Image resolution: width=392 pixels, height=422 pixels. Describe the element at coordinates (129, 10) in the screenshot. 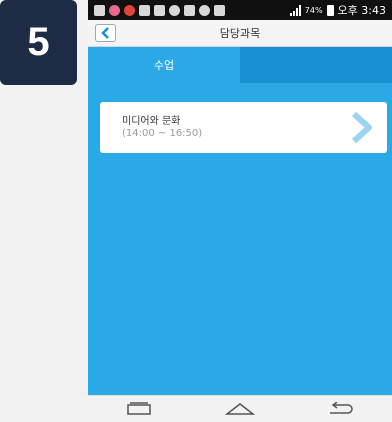

I see `alert-icon` at that location.